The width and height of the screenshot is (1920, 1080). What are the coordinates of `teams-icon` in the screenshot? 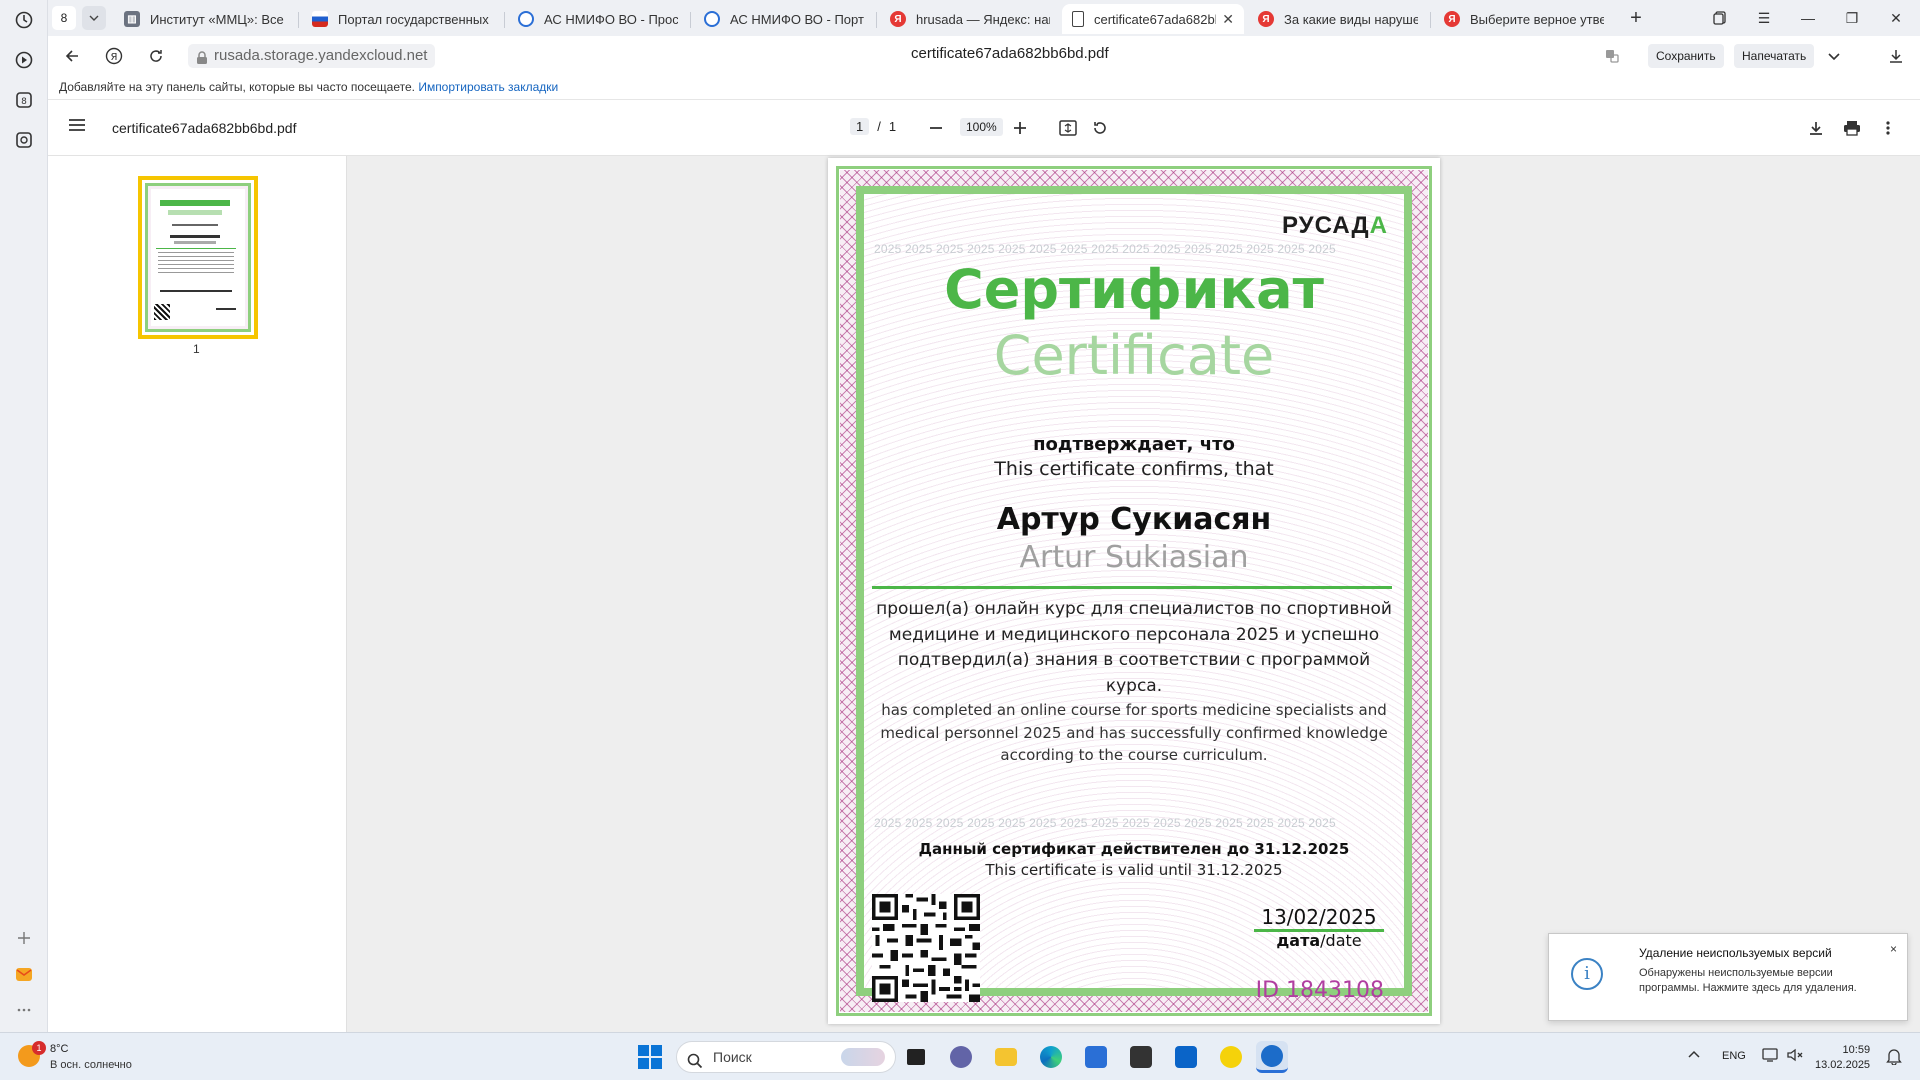 It's located at (961, 1057).